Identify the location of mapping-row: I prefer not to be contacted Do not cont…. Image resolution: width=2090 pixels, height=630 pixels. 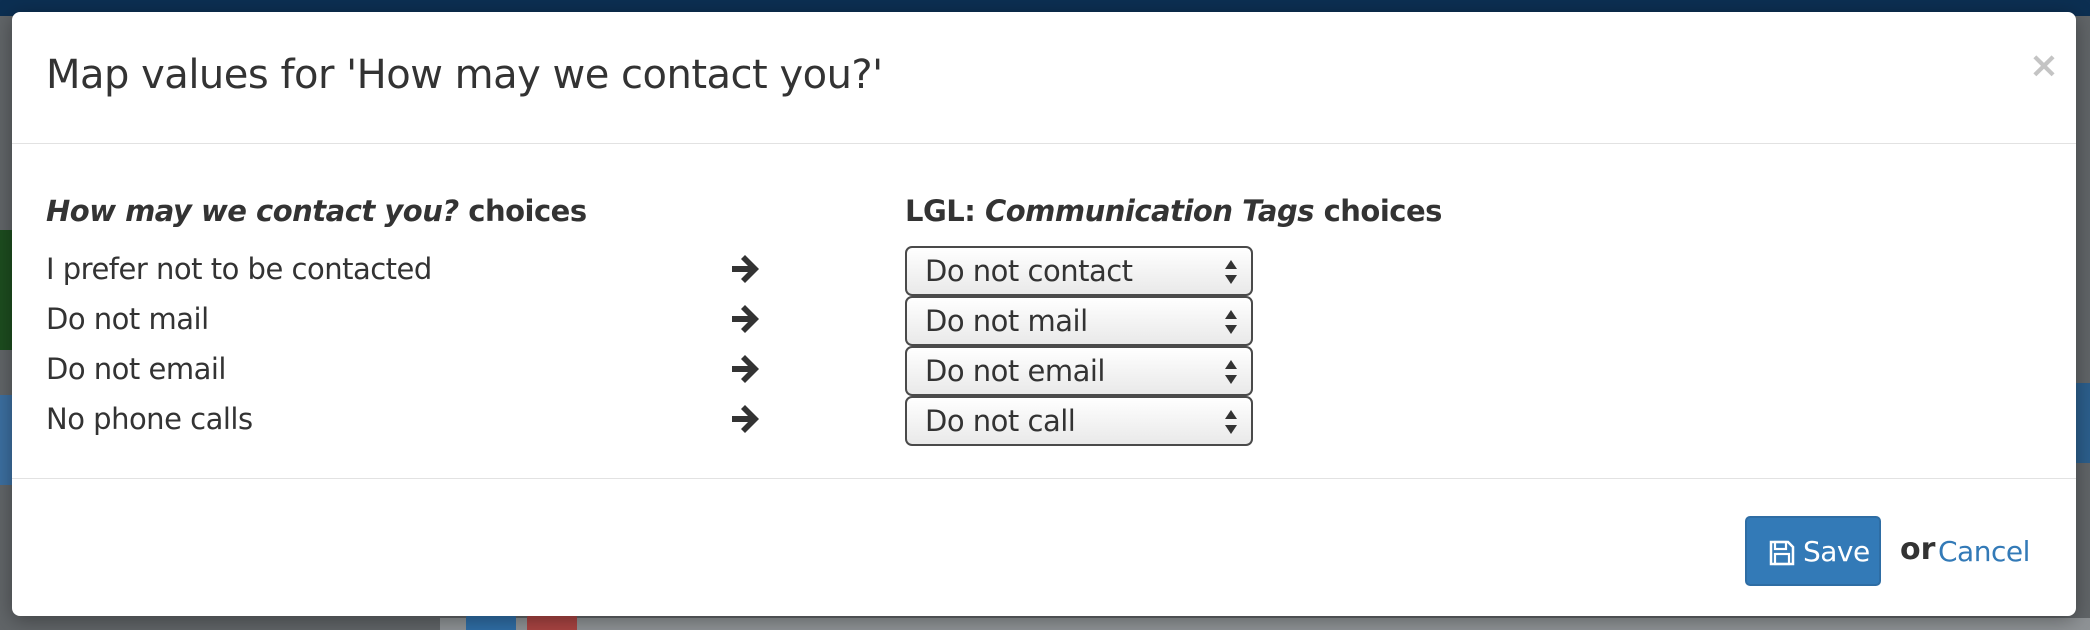
(1044, 271).